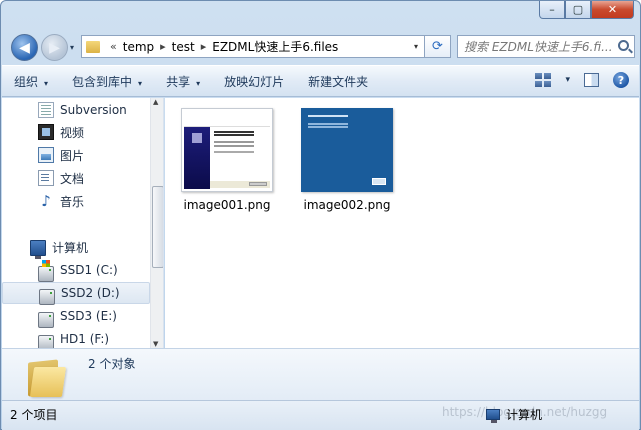 Image resolution: width=641 pixels, height=430 pixels. I want to click on breadcrumb-test: test, so click(183, 47).